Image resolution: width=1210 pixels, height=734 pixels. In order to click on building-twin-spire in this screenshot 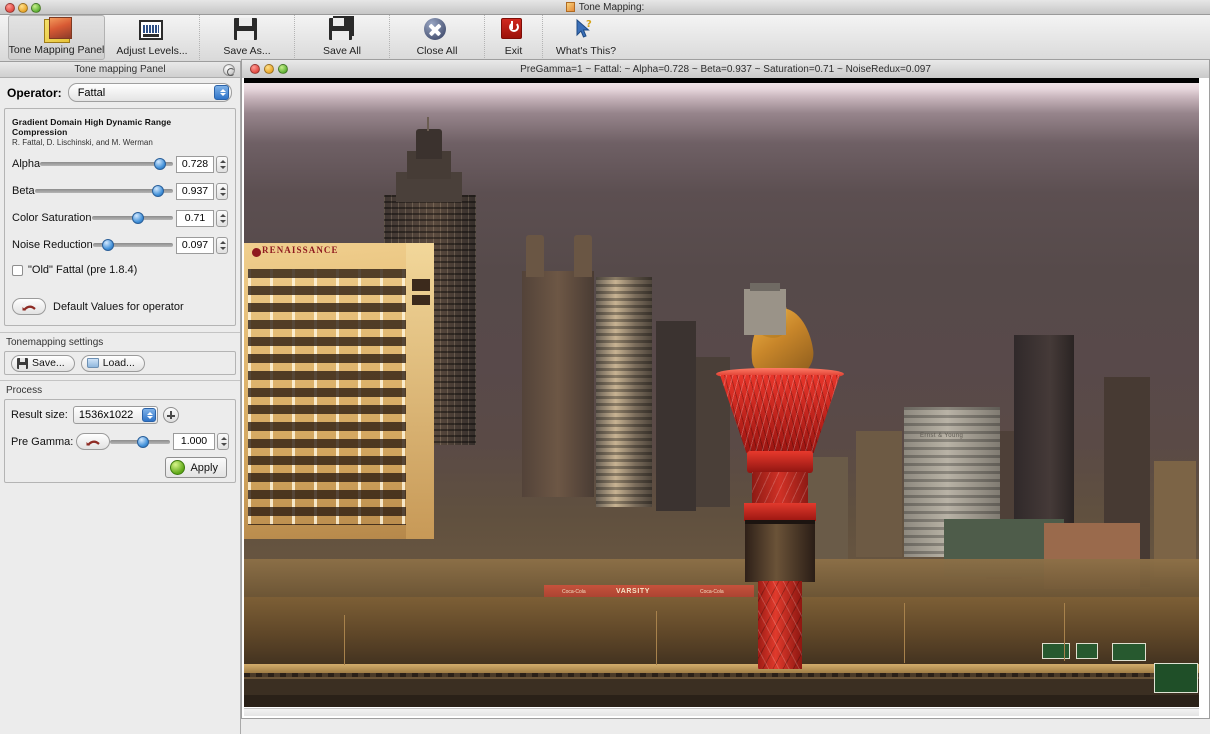, I will do `click(558, 384)`.